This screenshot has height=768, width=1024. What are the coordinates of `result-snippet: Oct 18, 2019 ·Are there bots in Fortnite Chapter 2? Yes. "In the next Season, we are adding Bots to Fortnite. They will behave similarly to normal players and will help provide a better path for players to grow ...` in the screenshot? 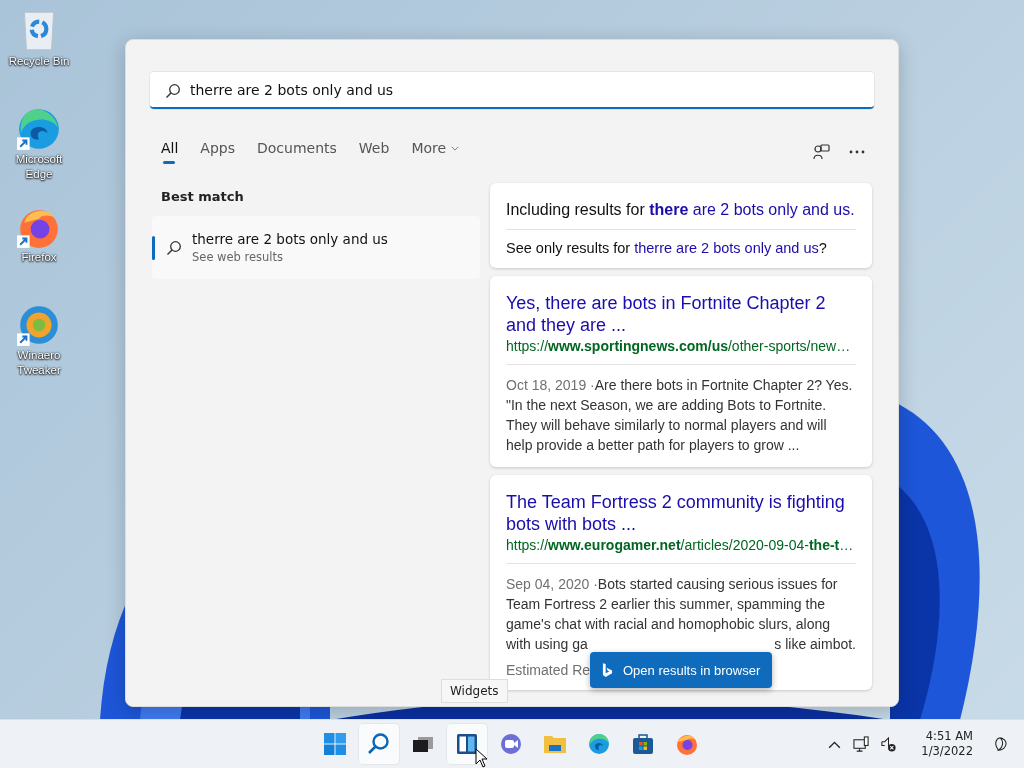 It's located at (680, 415).